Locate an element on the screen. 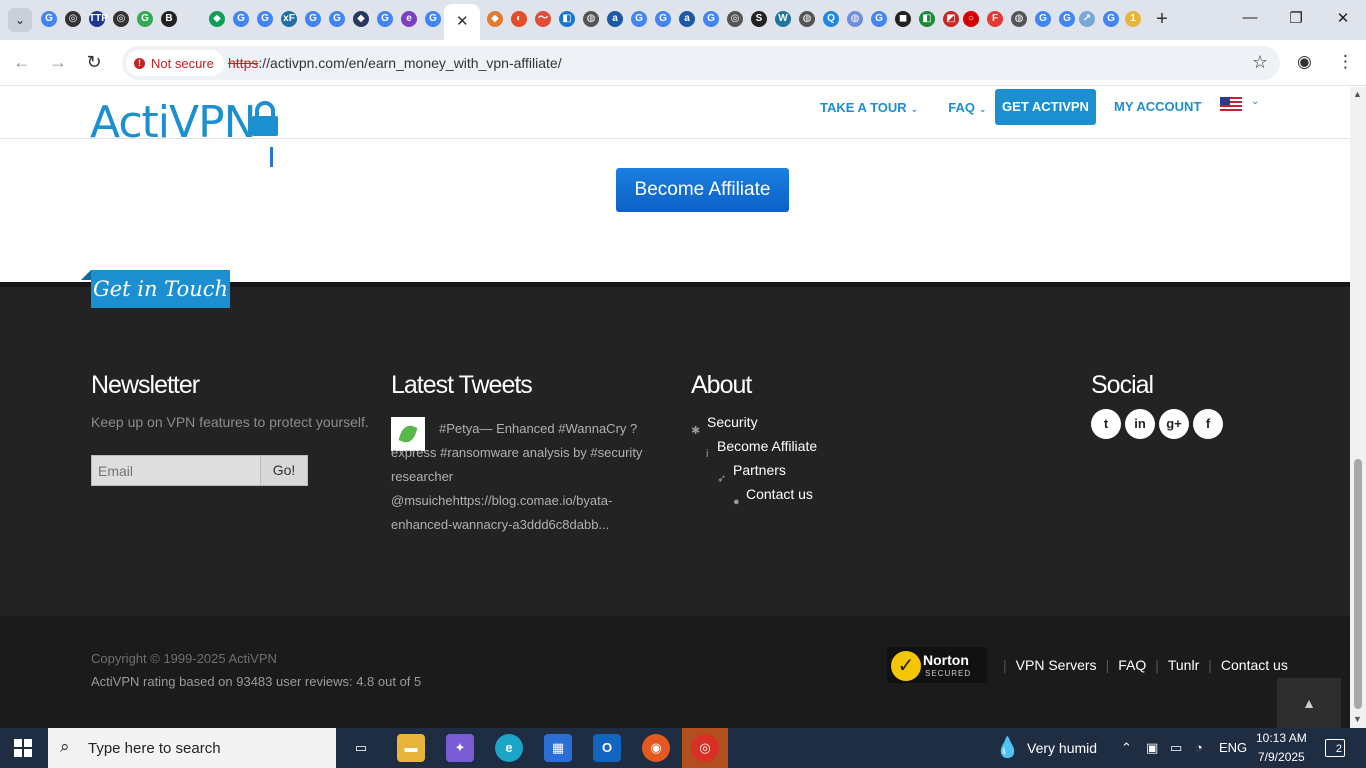 This screenshot has width=1366, height=768. tab-favicon-icon: xF is located at coordinates (289, 19).